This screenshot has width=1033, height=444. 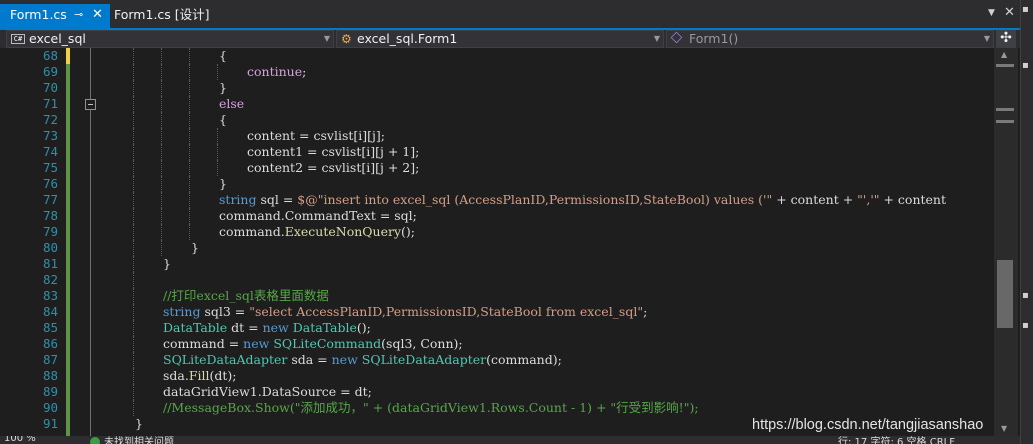 I want to click on code-text: content1 = csvlist[i][j + 1];, so click(x=333, y=152).